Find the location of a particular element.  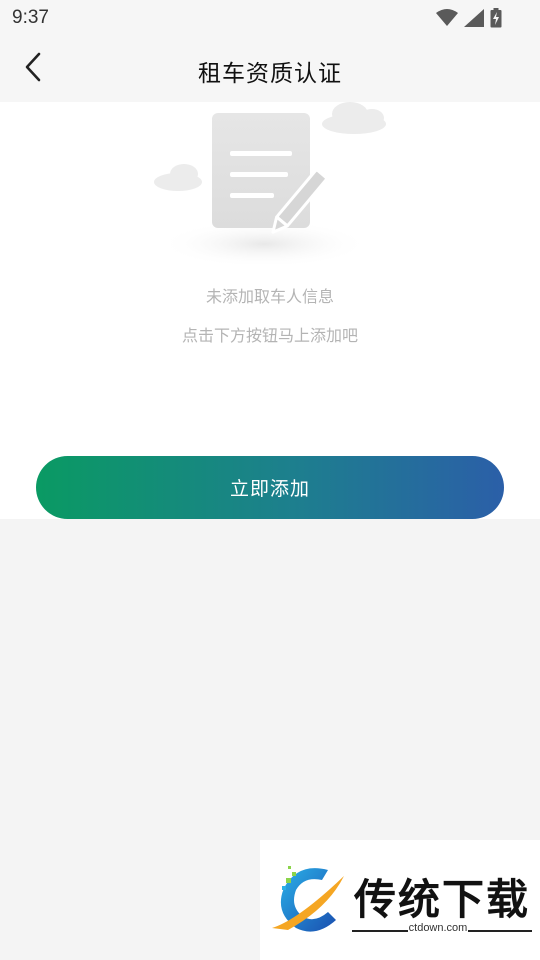

battery-charging-icon is located at coordinates (496, 18).